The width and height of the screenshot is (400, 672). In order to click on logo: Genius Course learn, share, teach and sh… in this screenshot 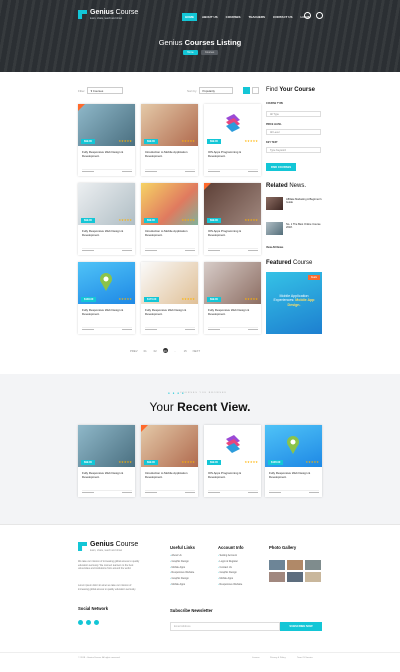, I will do `click(108, 14)`.